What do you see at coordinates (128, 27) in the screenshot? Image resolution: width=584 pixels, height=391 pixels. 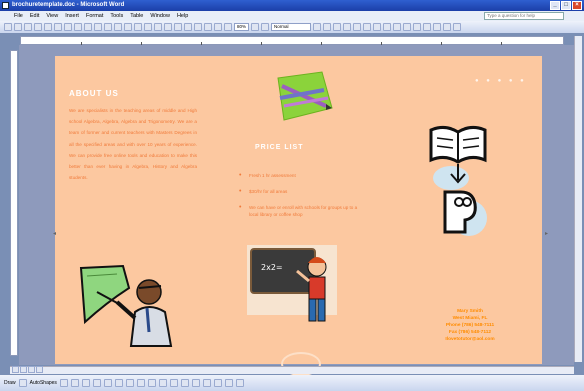 I see `format-painter-icon` at bounding box center [128, 27].